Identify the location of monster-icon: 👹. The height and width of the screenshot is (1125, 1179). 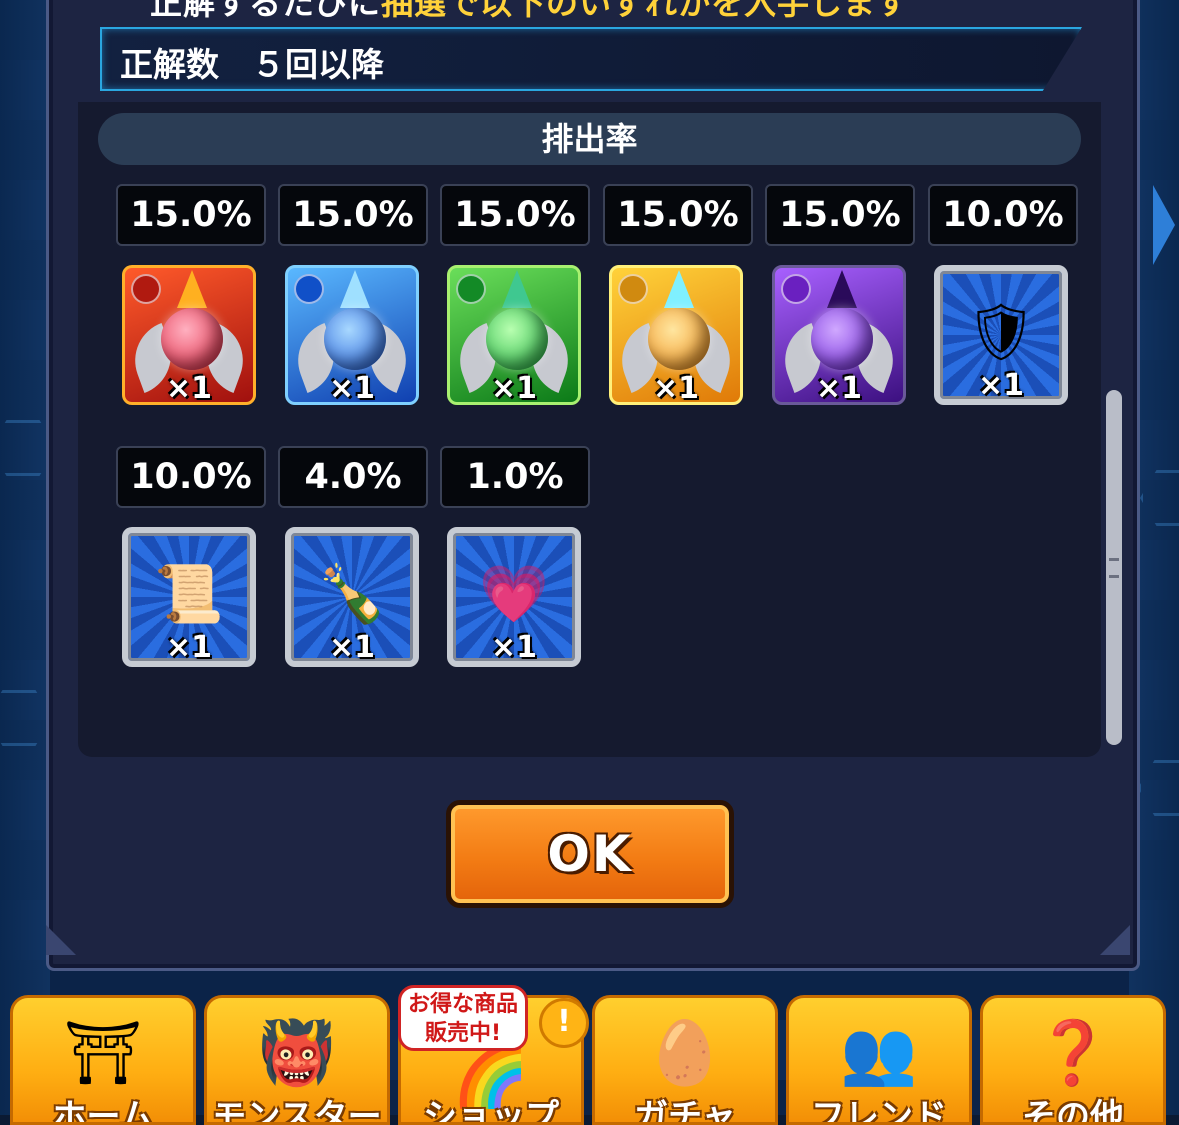
(297, 1052).